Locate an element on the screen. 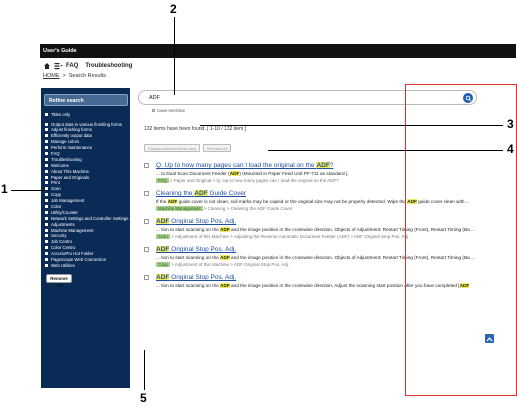 The width and height of the screenshot is (517, 408). result-title-link: Cleaning the ADF Guide Cover is located at coordinates (335, 194).